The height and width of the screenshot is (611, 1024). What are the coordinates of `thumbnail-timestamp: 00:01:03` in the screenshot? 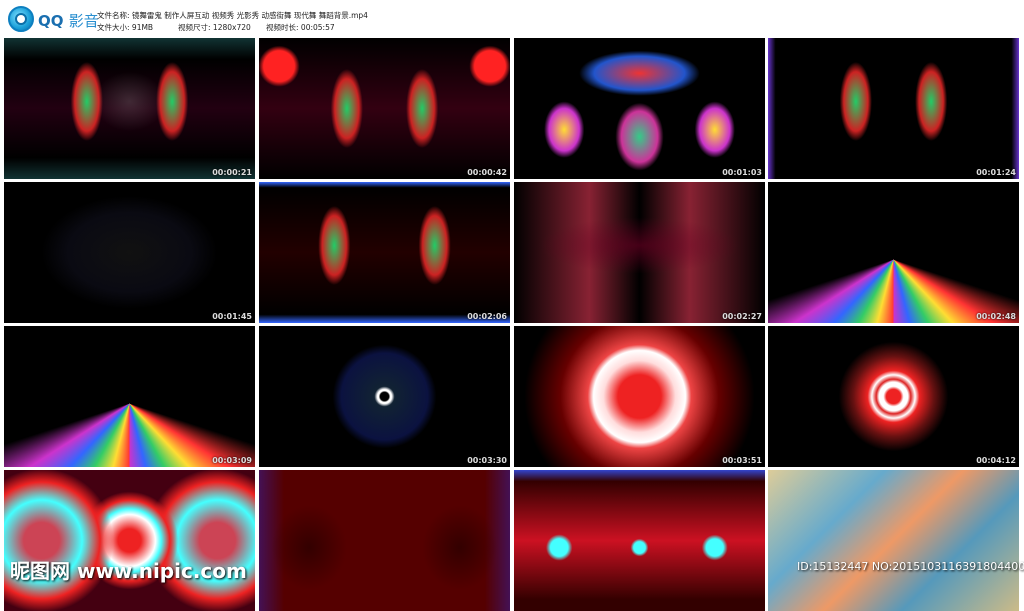 It's located at (742, 172).